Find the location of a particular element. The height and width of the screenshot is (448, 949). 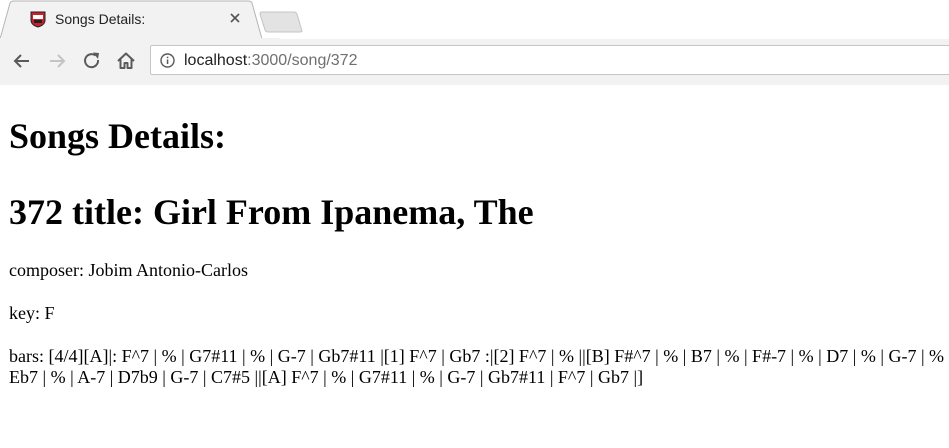

page-heading: Songs Details: is located at coordinates (118, 136).